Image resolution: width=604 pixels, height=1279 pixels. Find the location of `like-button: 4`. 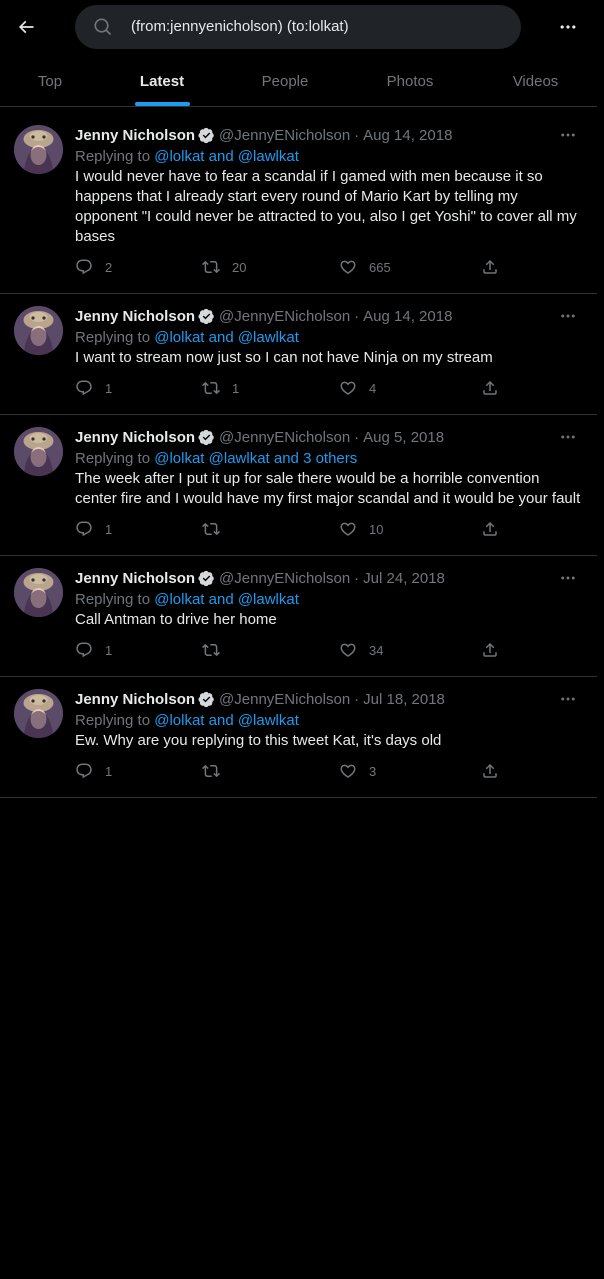

like-button: 4 is located at coordinates (357, 388).